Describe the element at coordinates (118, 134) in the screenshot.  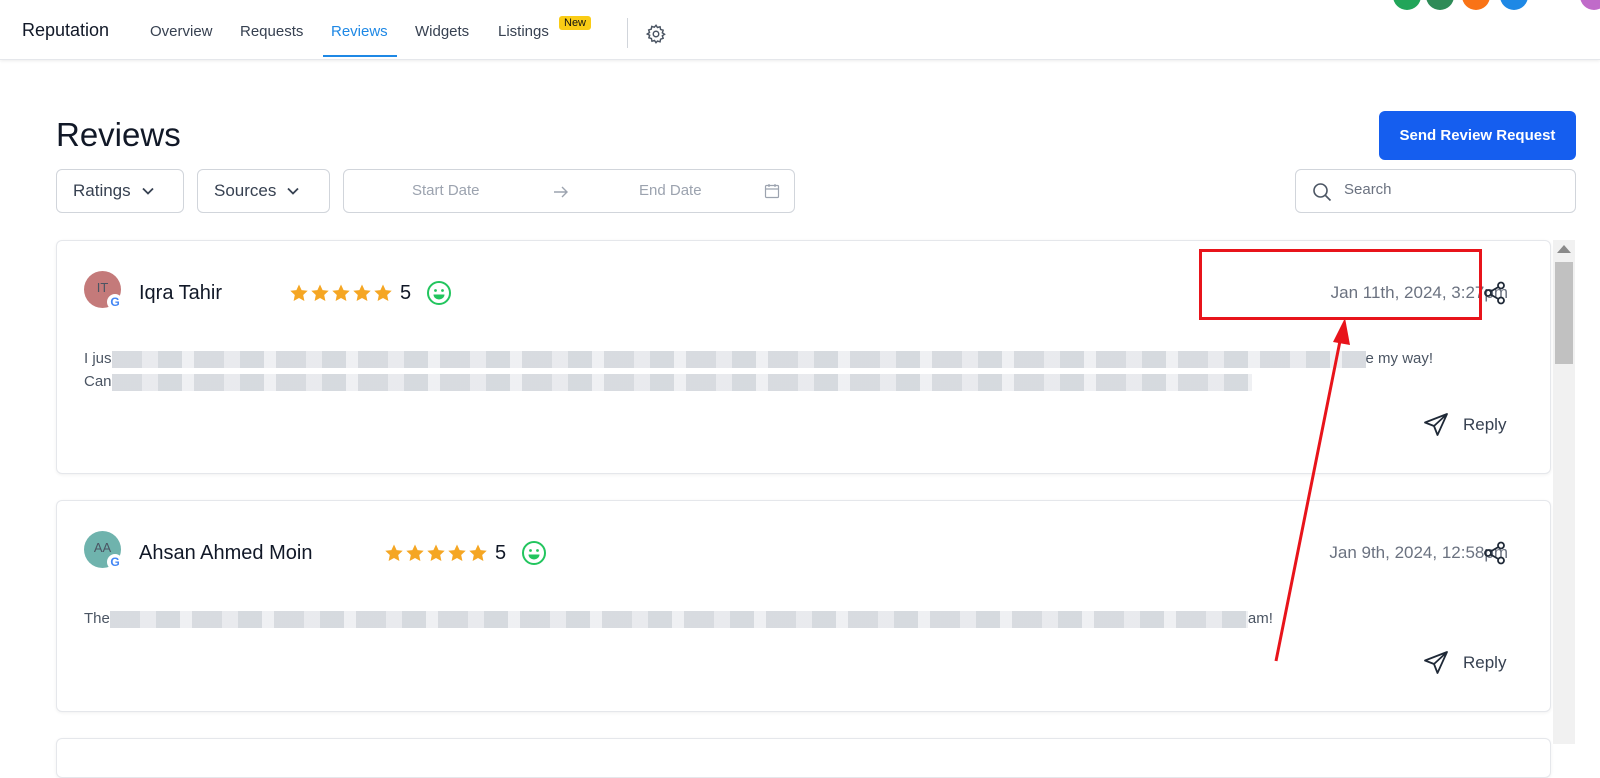
I see `page-title: Reviews` at that location.